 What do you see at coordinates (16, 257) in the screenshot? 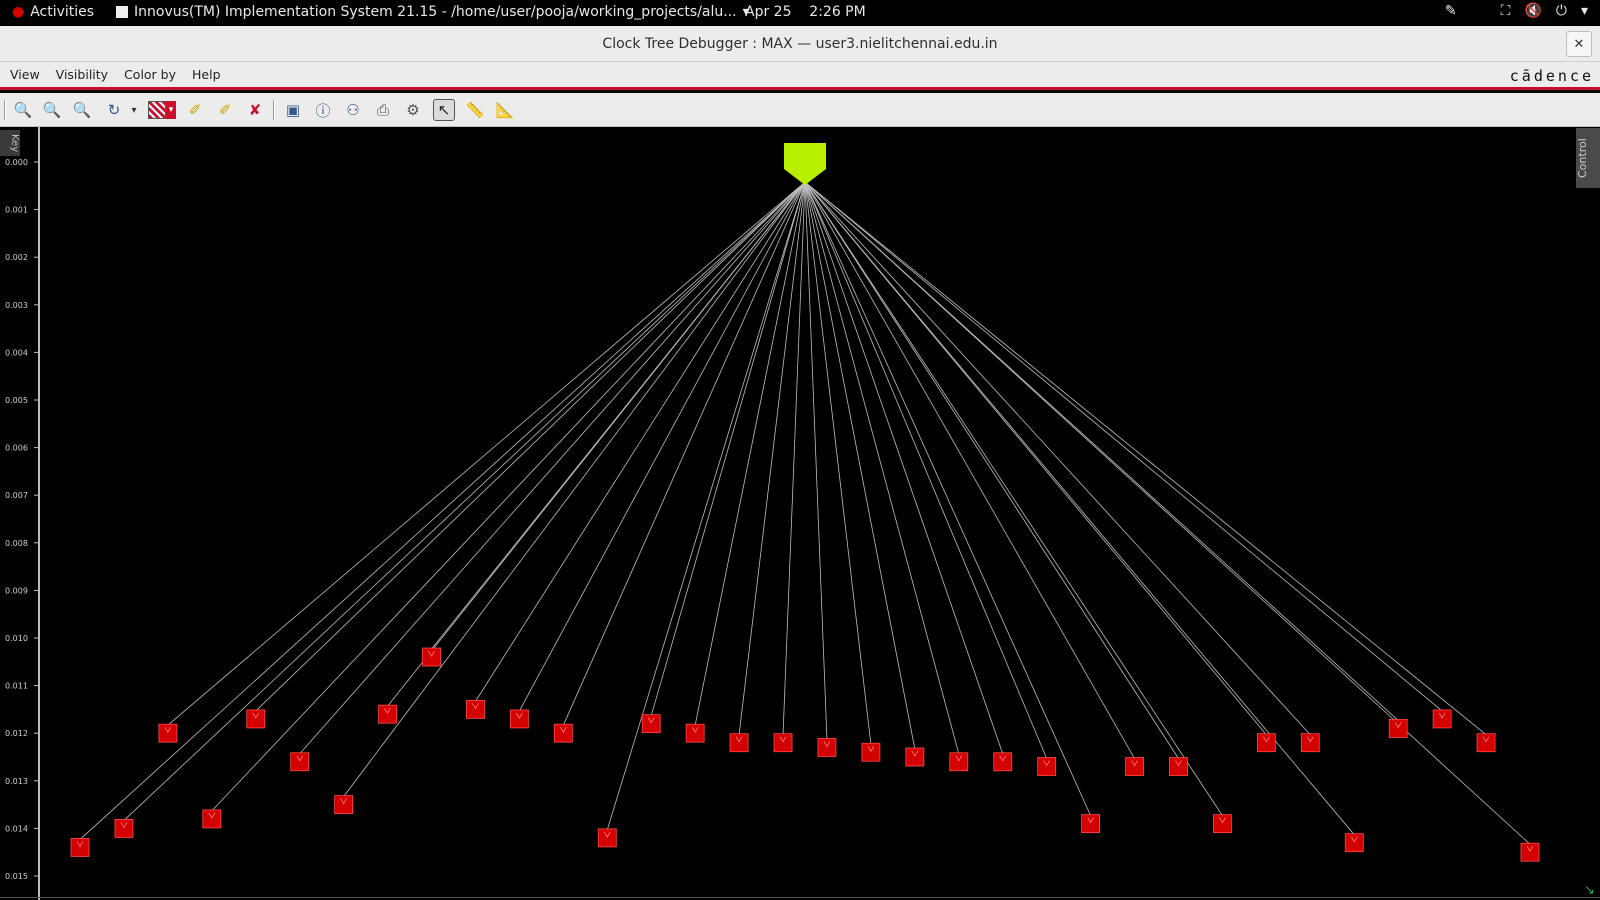
I see `y-axis-tick-label: 0.002` at bounding box center [16, 257].